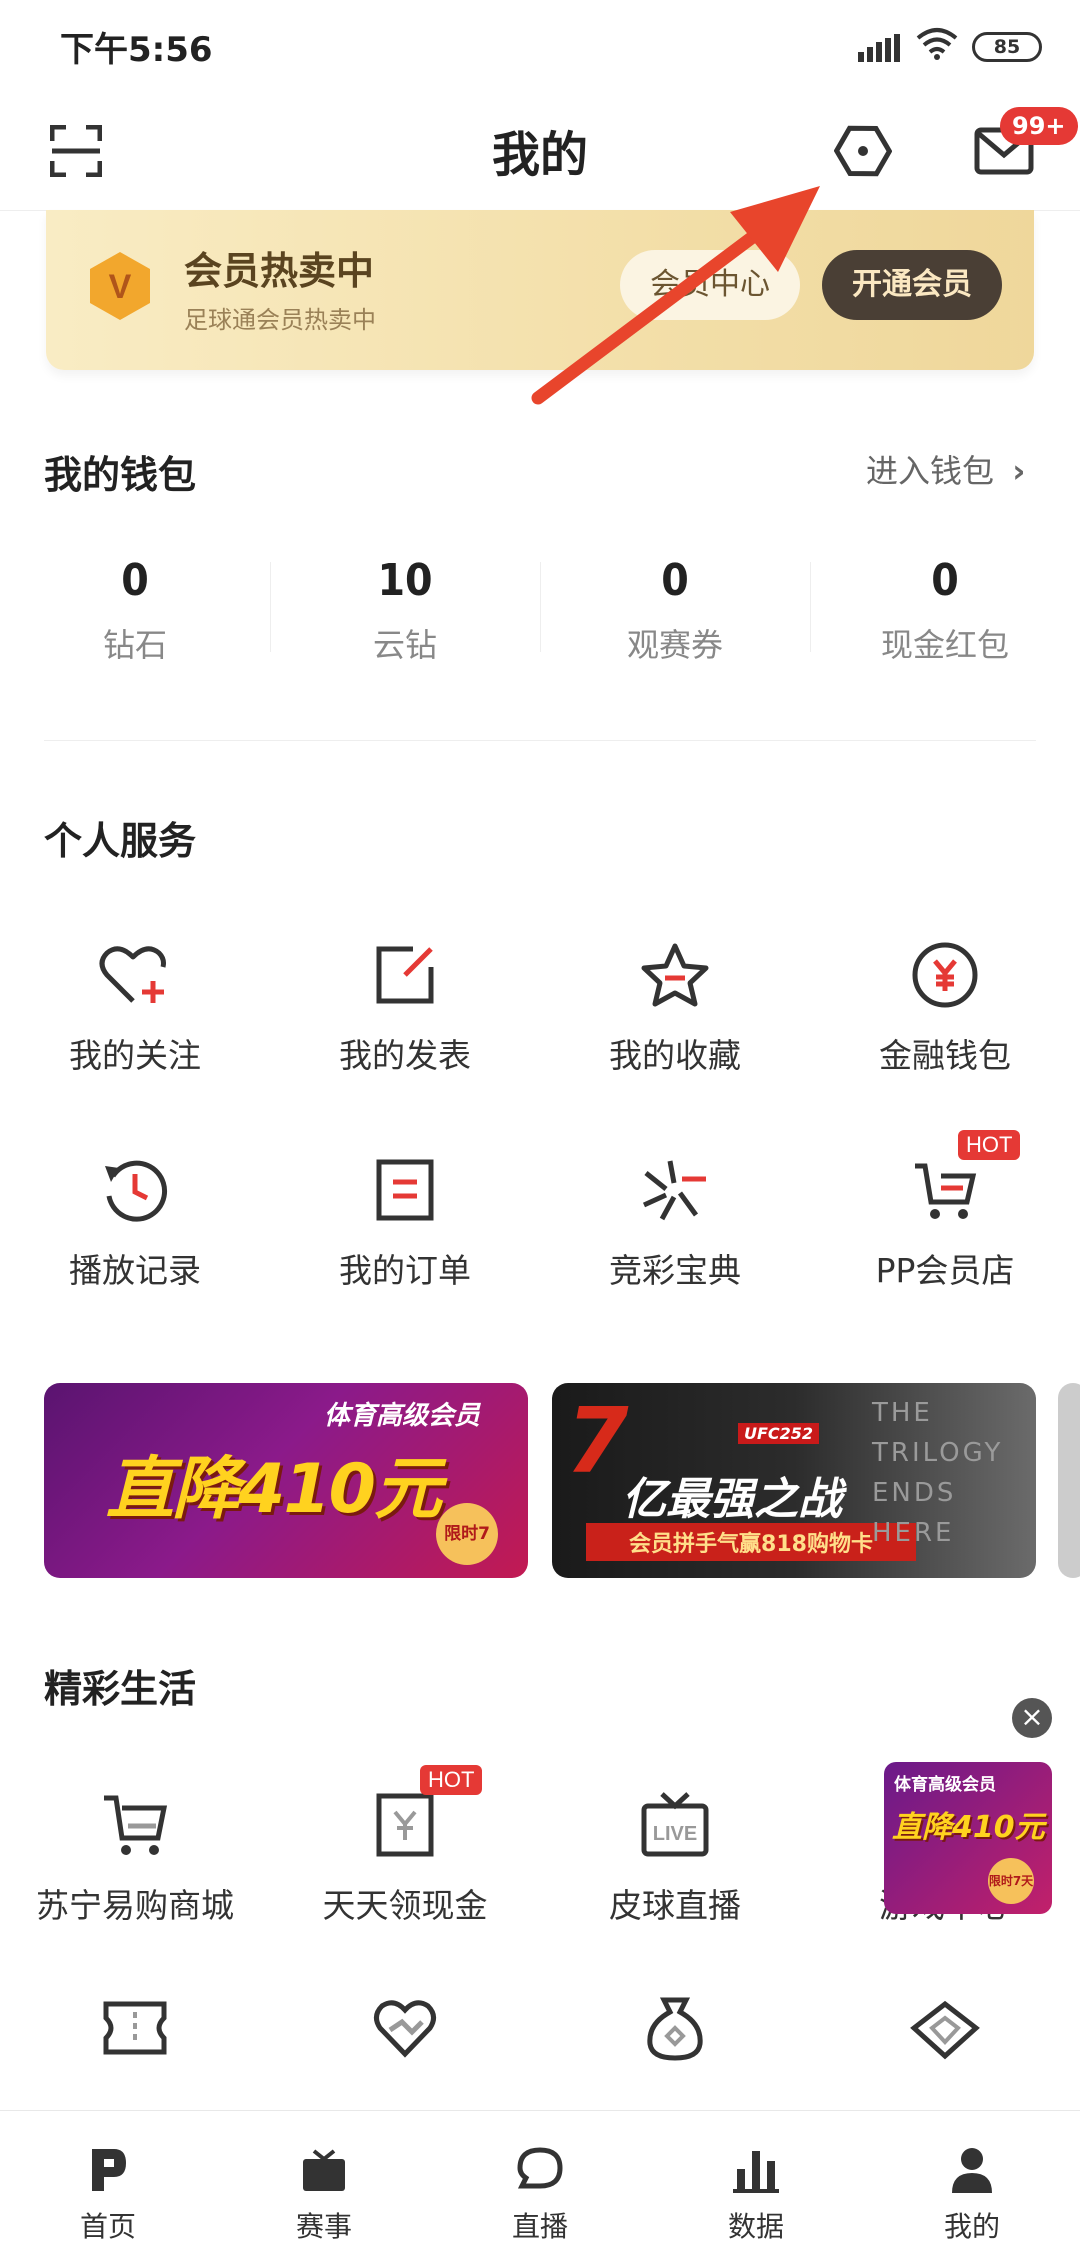  I want to click on heart-hand-icon, so click(405, 2029).